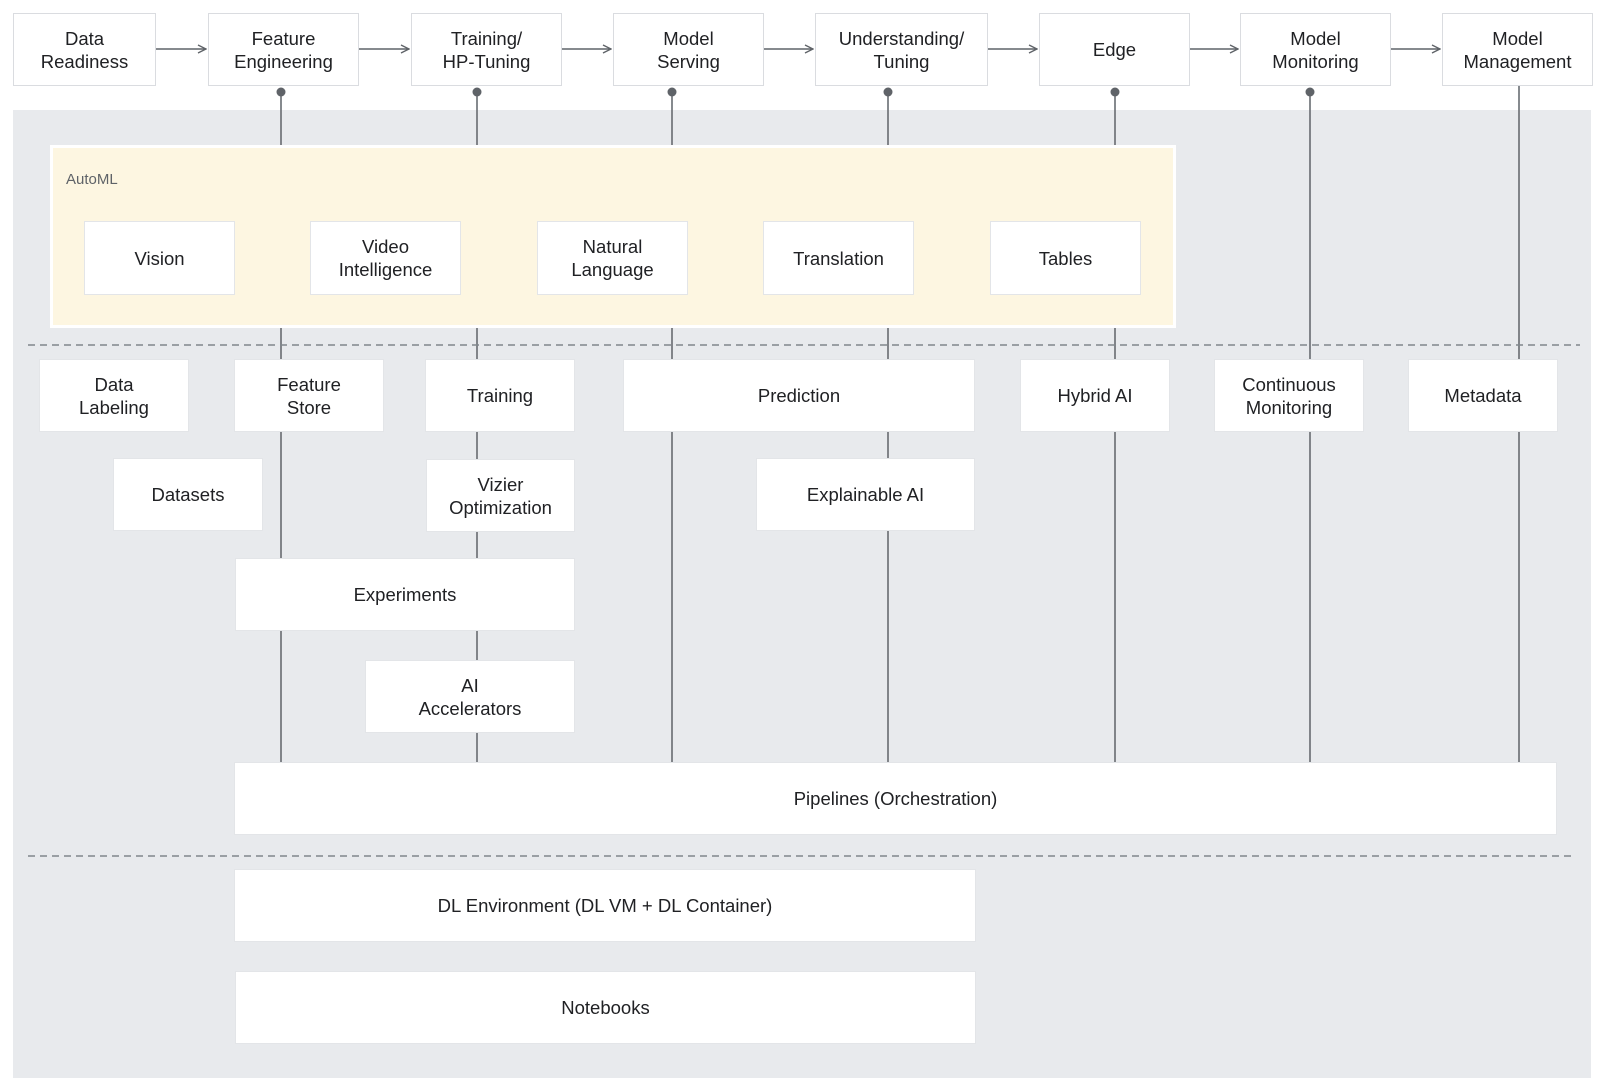  What do you see at coordinates (1095, 395) in the screenshot?
I see `platform-hybrid-ai: Hybrid AI` at bounding box center [1095, 395].